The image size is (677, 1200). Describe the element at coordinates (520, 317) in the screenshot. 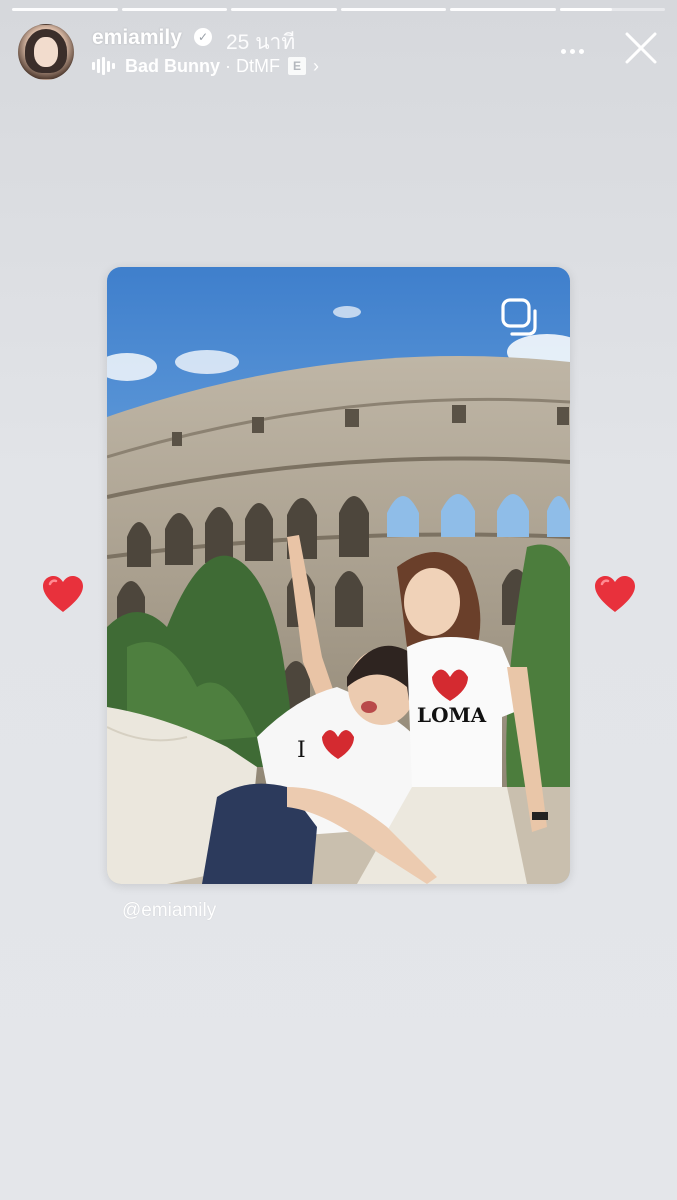

I see `carousel-icon` at that location.